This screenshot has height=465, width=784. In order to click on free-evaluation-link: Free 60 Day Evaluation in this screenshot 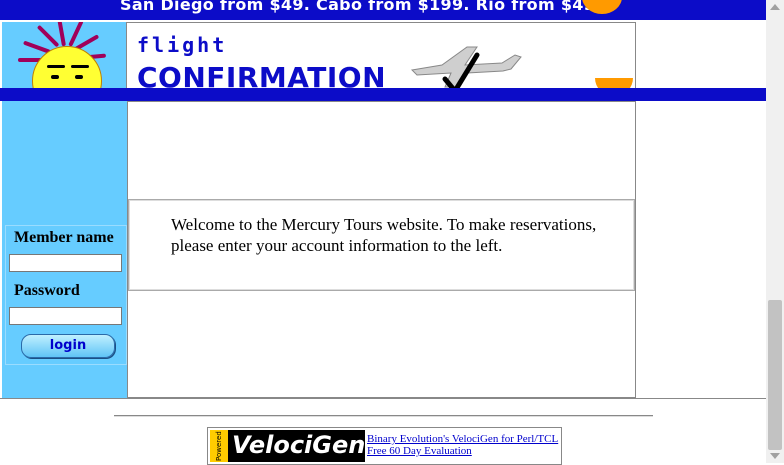, I will do `click(462, 451)`.